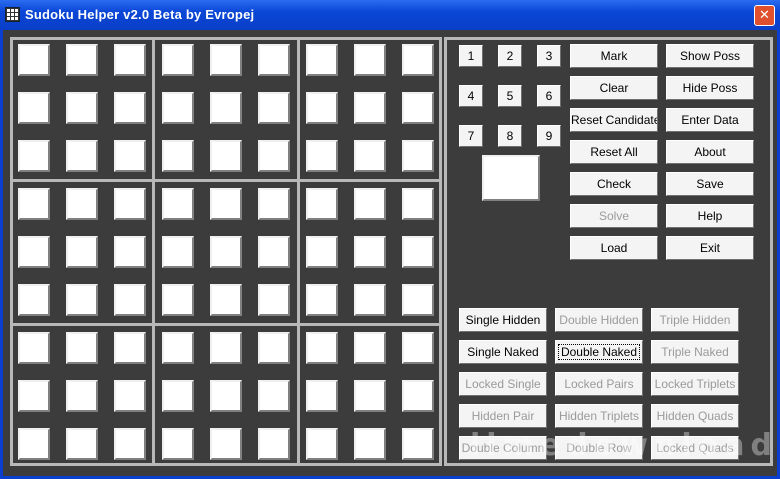 The image size is (780, 479). I want to click on locked-triplets-button: Locked Triplets, so click(695, 384).